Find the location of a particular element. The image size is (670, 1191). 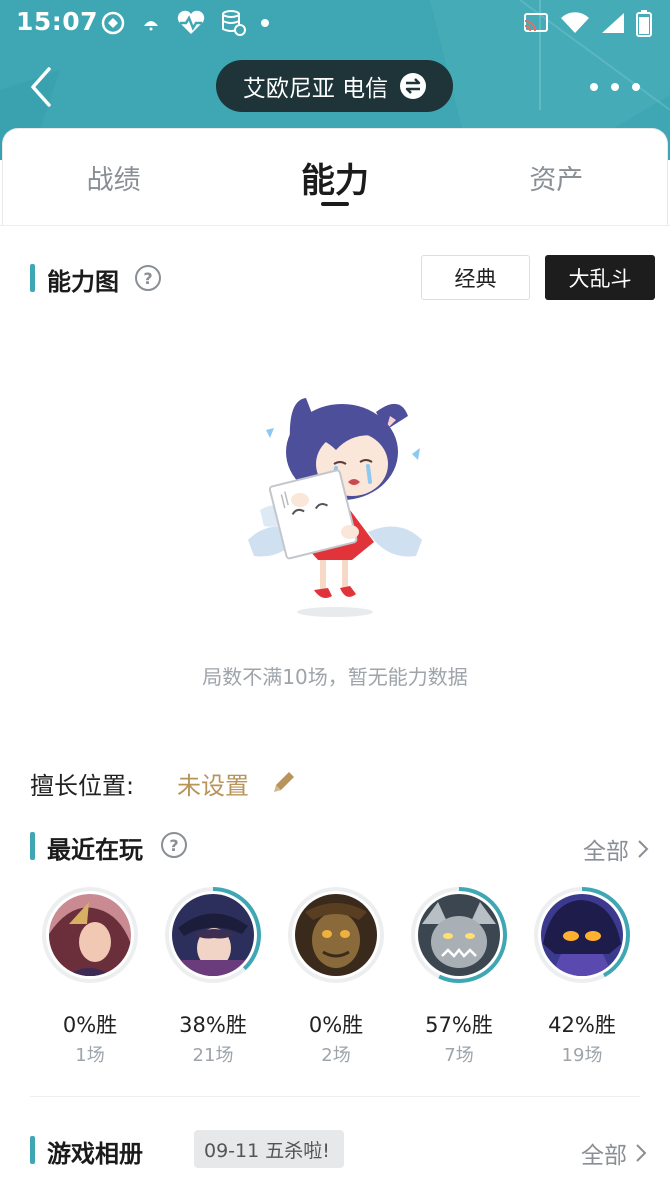

health-heart-icon is located at coordinates (191, 23).